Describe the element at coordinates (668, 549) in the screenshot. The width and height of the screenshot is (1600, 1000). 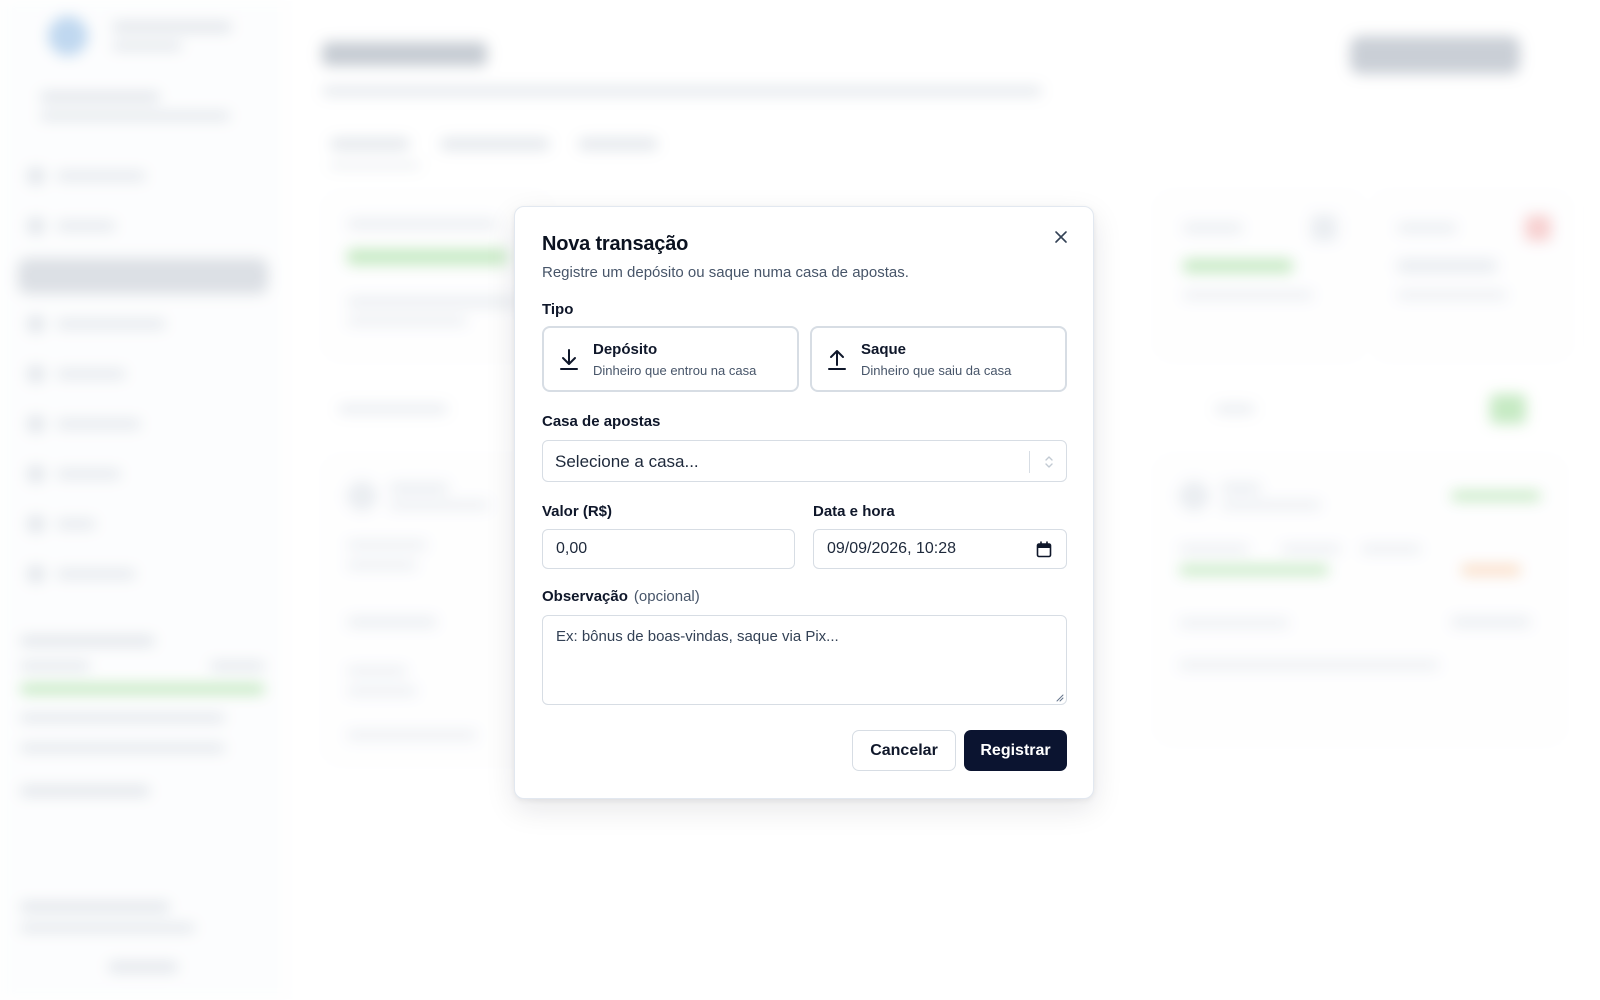
I see `amount-input: 0,00` at that location.